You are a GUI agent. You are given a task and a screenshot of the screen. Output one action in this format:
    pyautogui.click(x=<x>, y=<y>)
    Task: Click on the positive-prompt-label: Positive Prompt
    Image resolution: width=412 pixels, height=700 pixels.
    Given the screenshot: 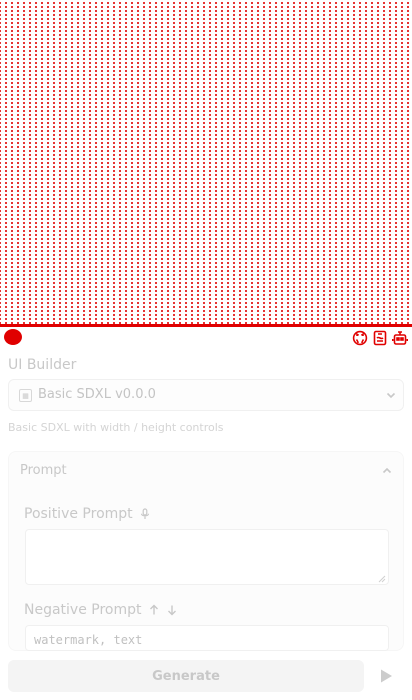 What is the action you would take?
    pyautogui.click(x=87, y=514)
    